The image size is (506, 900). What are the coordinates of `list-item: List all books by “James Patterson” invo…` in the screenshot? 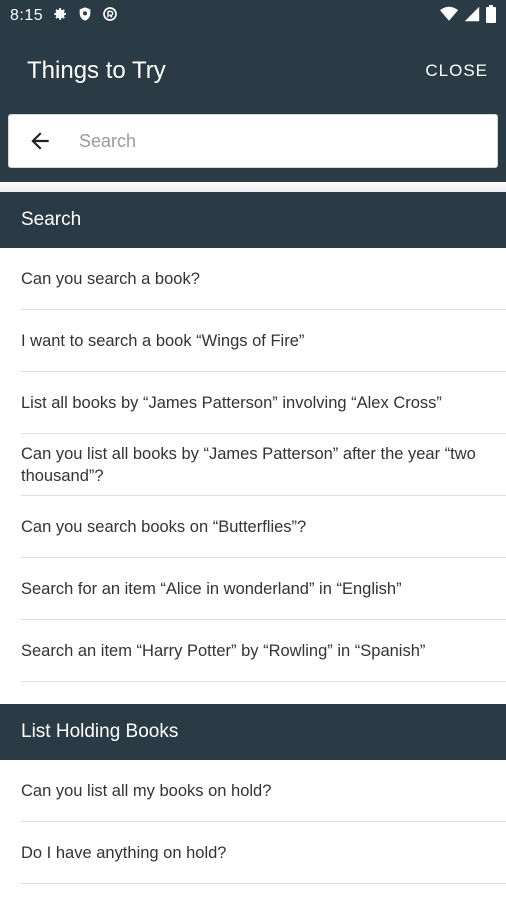 It's located at (253, 403).